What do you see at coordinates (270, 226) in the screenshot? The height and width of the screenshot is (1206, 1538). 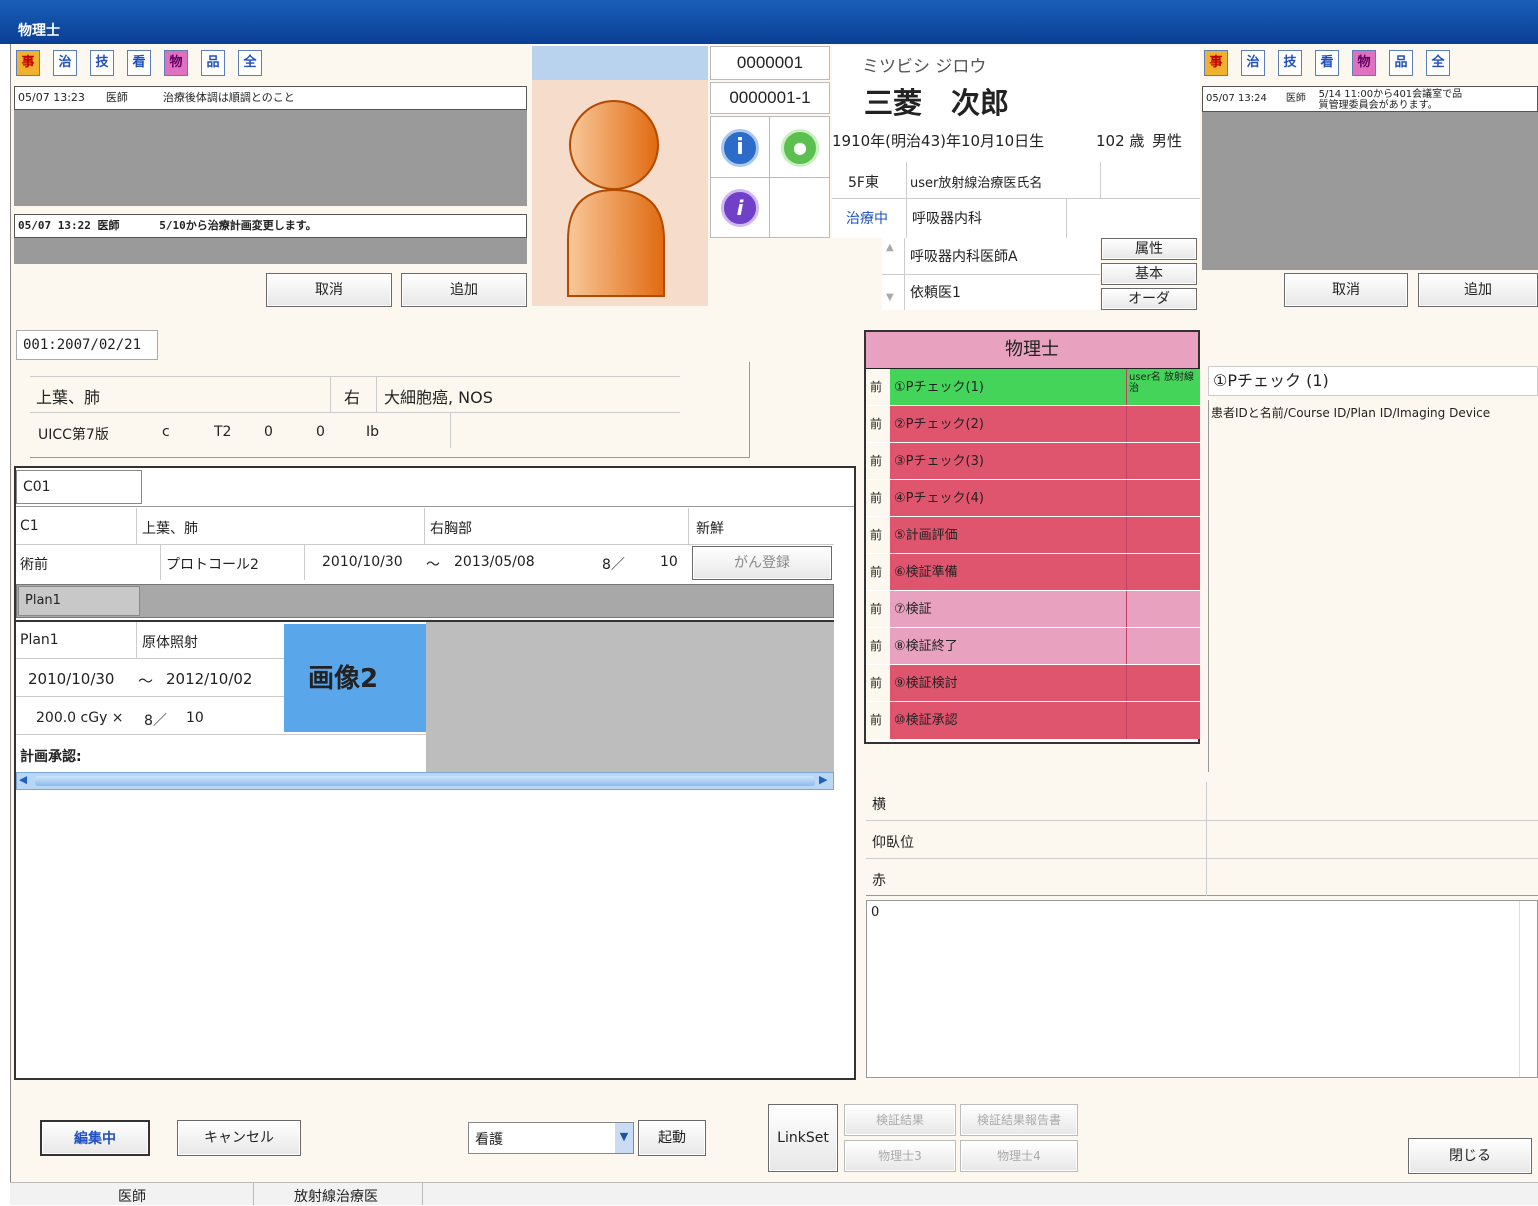 I see `memo-entry-bottom: 05/07 13:22 医師 5/10から治療計画変更します。` at bounding box center [270, 226].